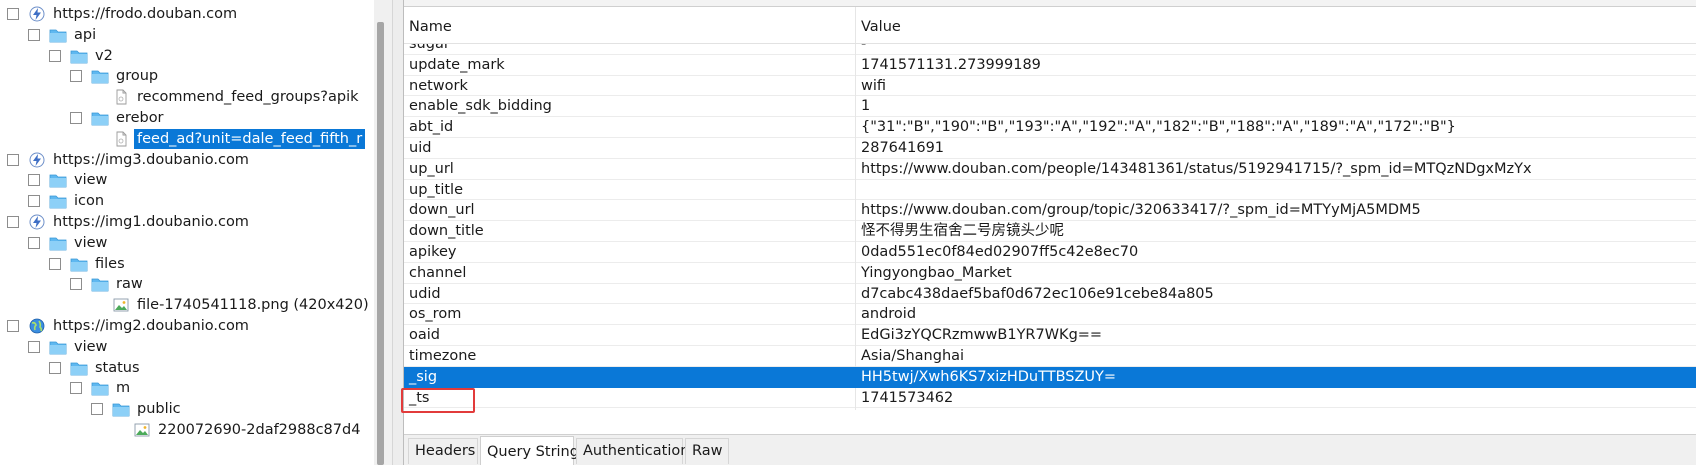 The width and height of the screenshot is (1696, 465). Describe the element at coordinates (1276, 295) in the screenshot. I see `param-value-cell: d7cabc438daef5baf0d672ec106e91cebe84a805` at that location.